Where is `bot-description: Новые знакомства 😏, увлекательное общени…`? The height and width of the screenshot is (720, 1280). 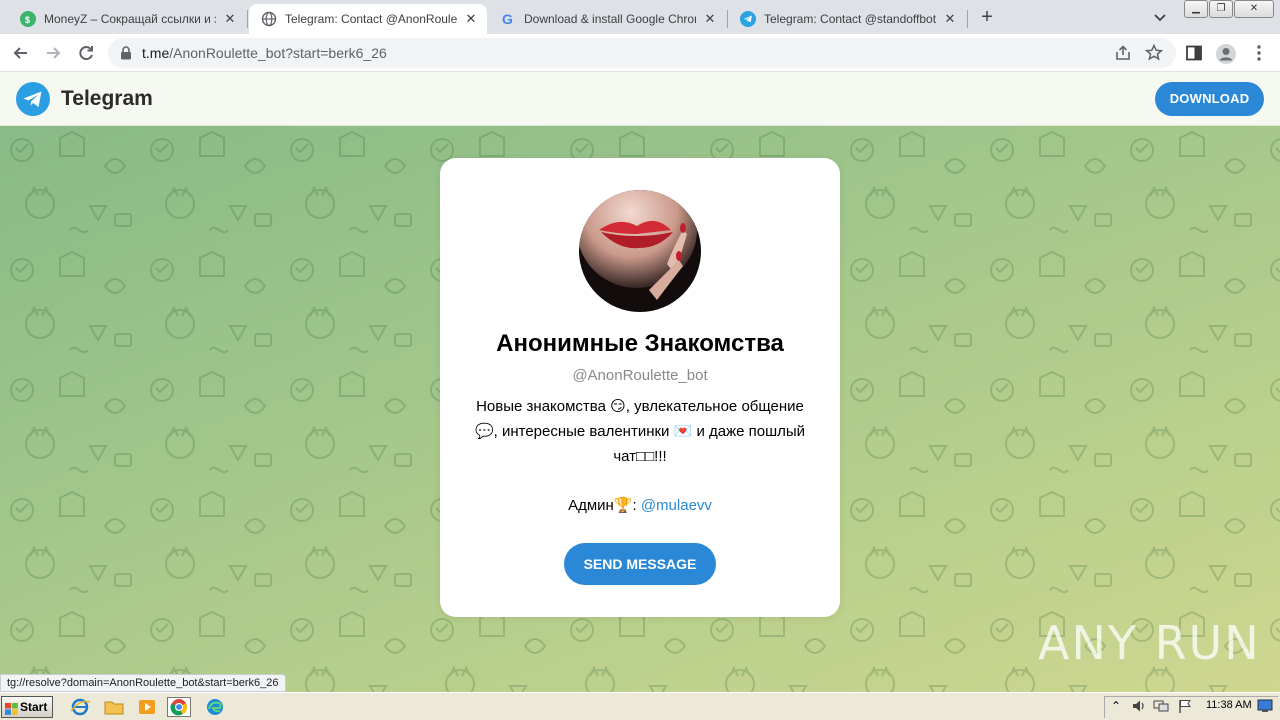
bot-description: Новые знакомства 😏, увлекательное общени… is located at coordinates (640, 431).